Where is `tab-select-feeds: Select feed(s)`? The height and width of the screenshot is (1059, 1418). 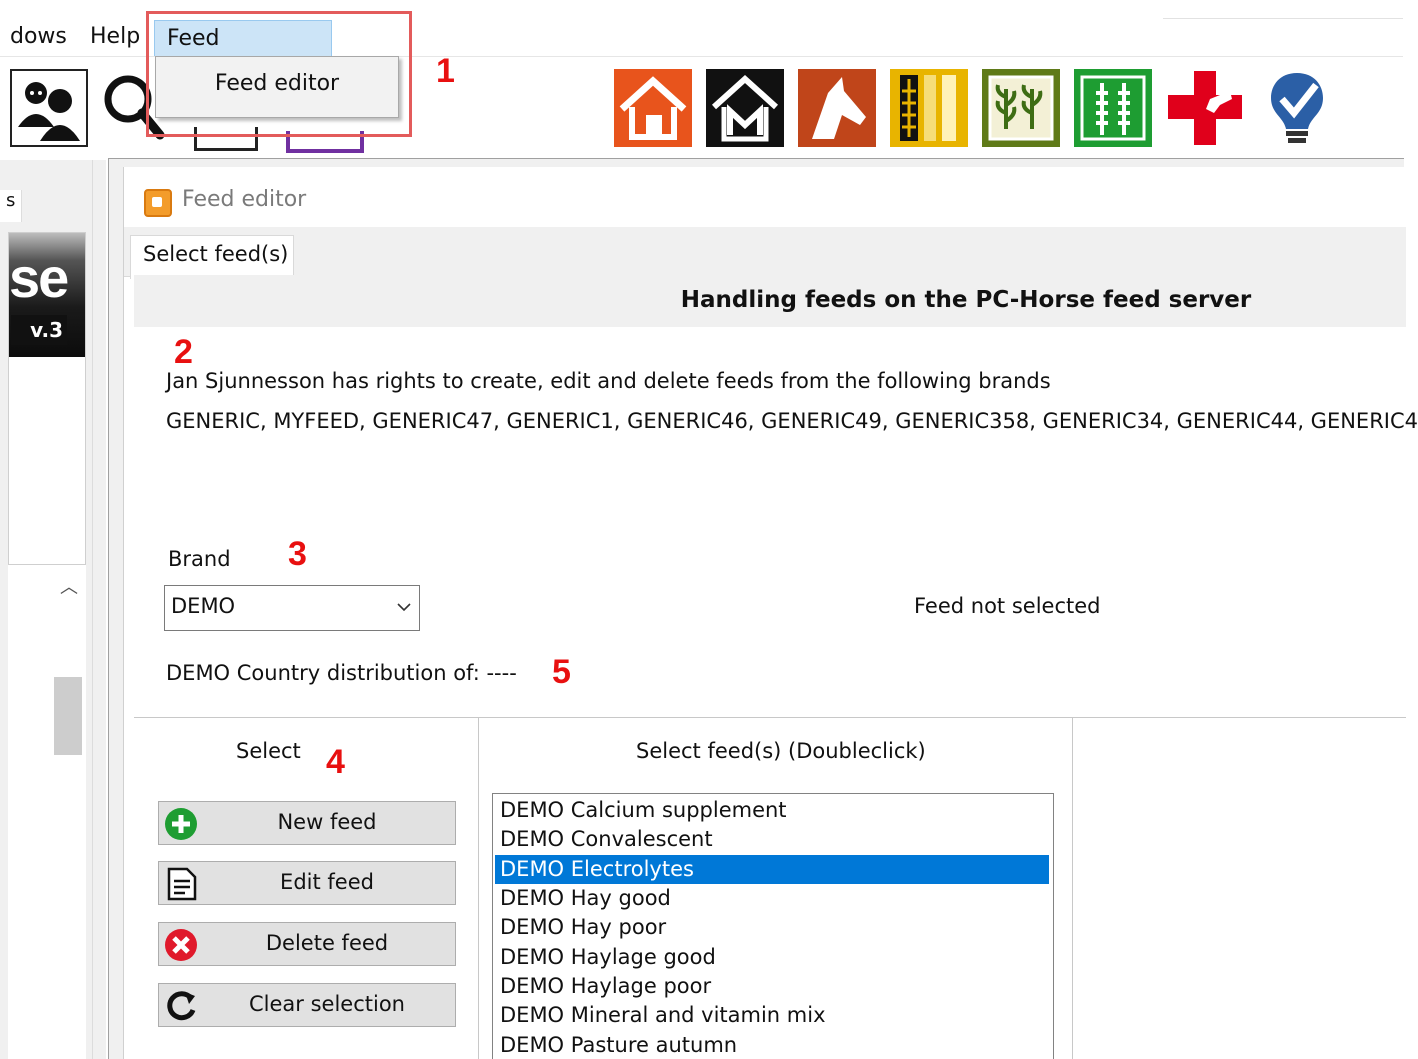
tab-select-feeds: Select feed(s) is located at coordinates (212, 257).